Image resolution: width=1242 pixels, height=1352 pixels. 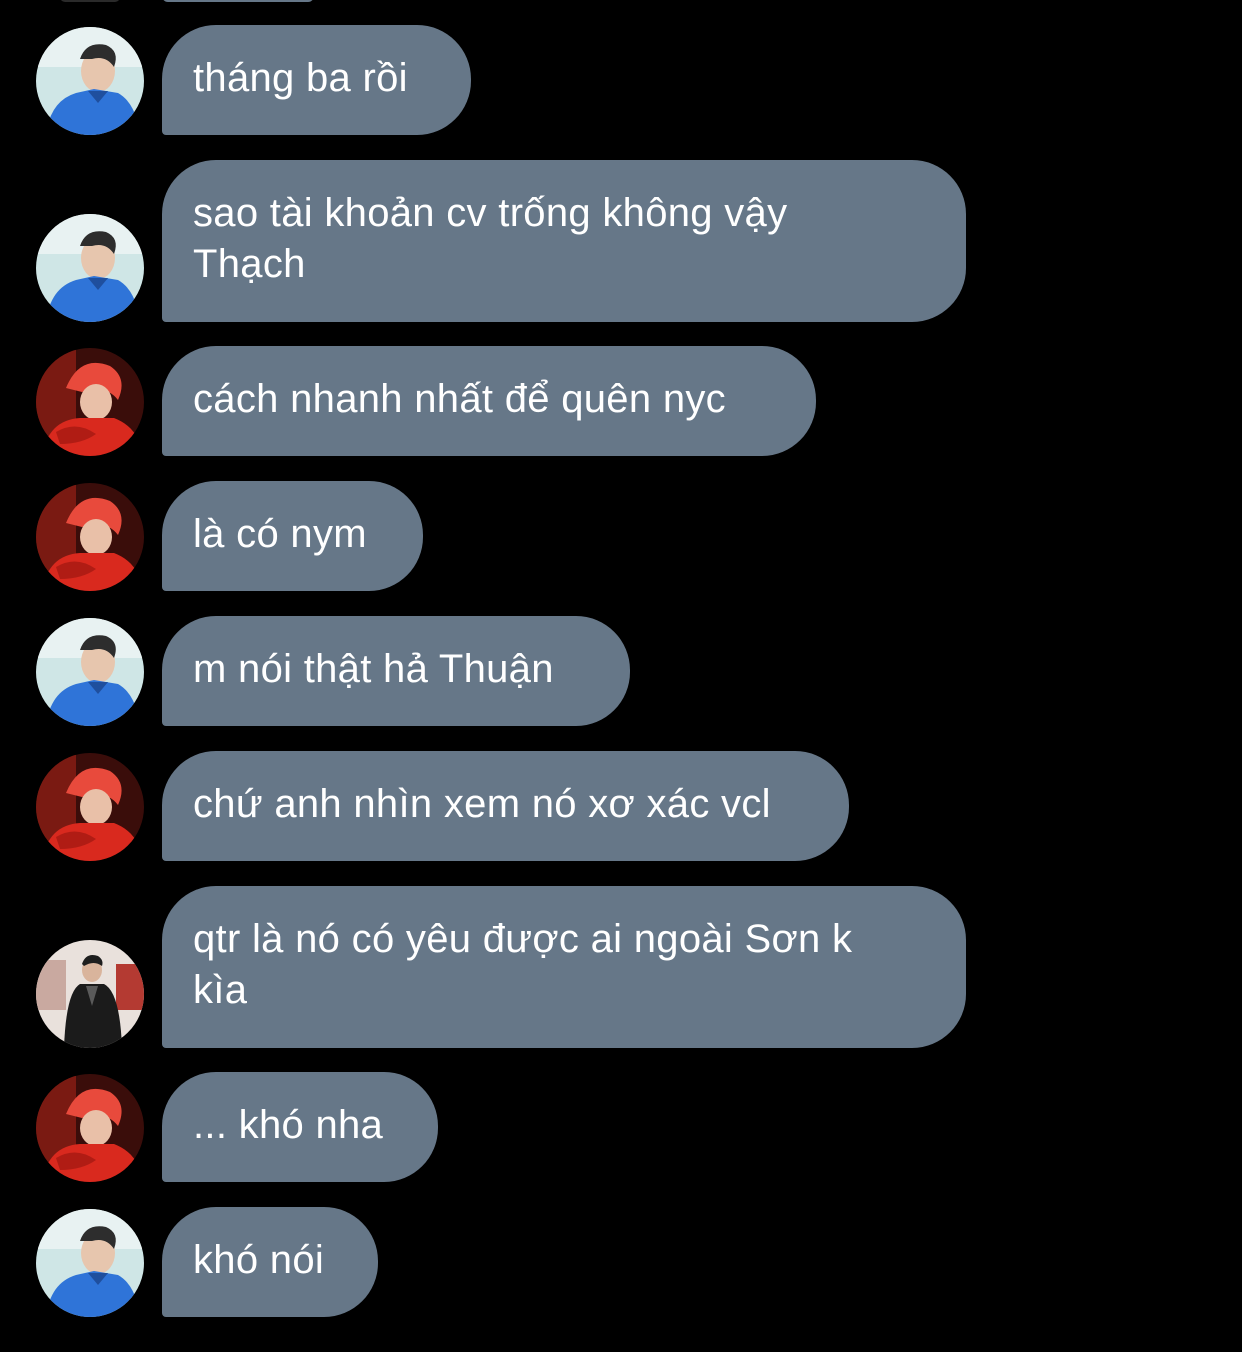 I want to click on message-bubble: tháng ba rồi, so click(x=316, y=80).